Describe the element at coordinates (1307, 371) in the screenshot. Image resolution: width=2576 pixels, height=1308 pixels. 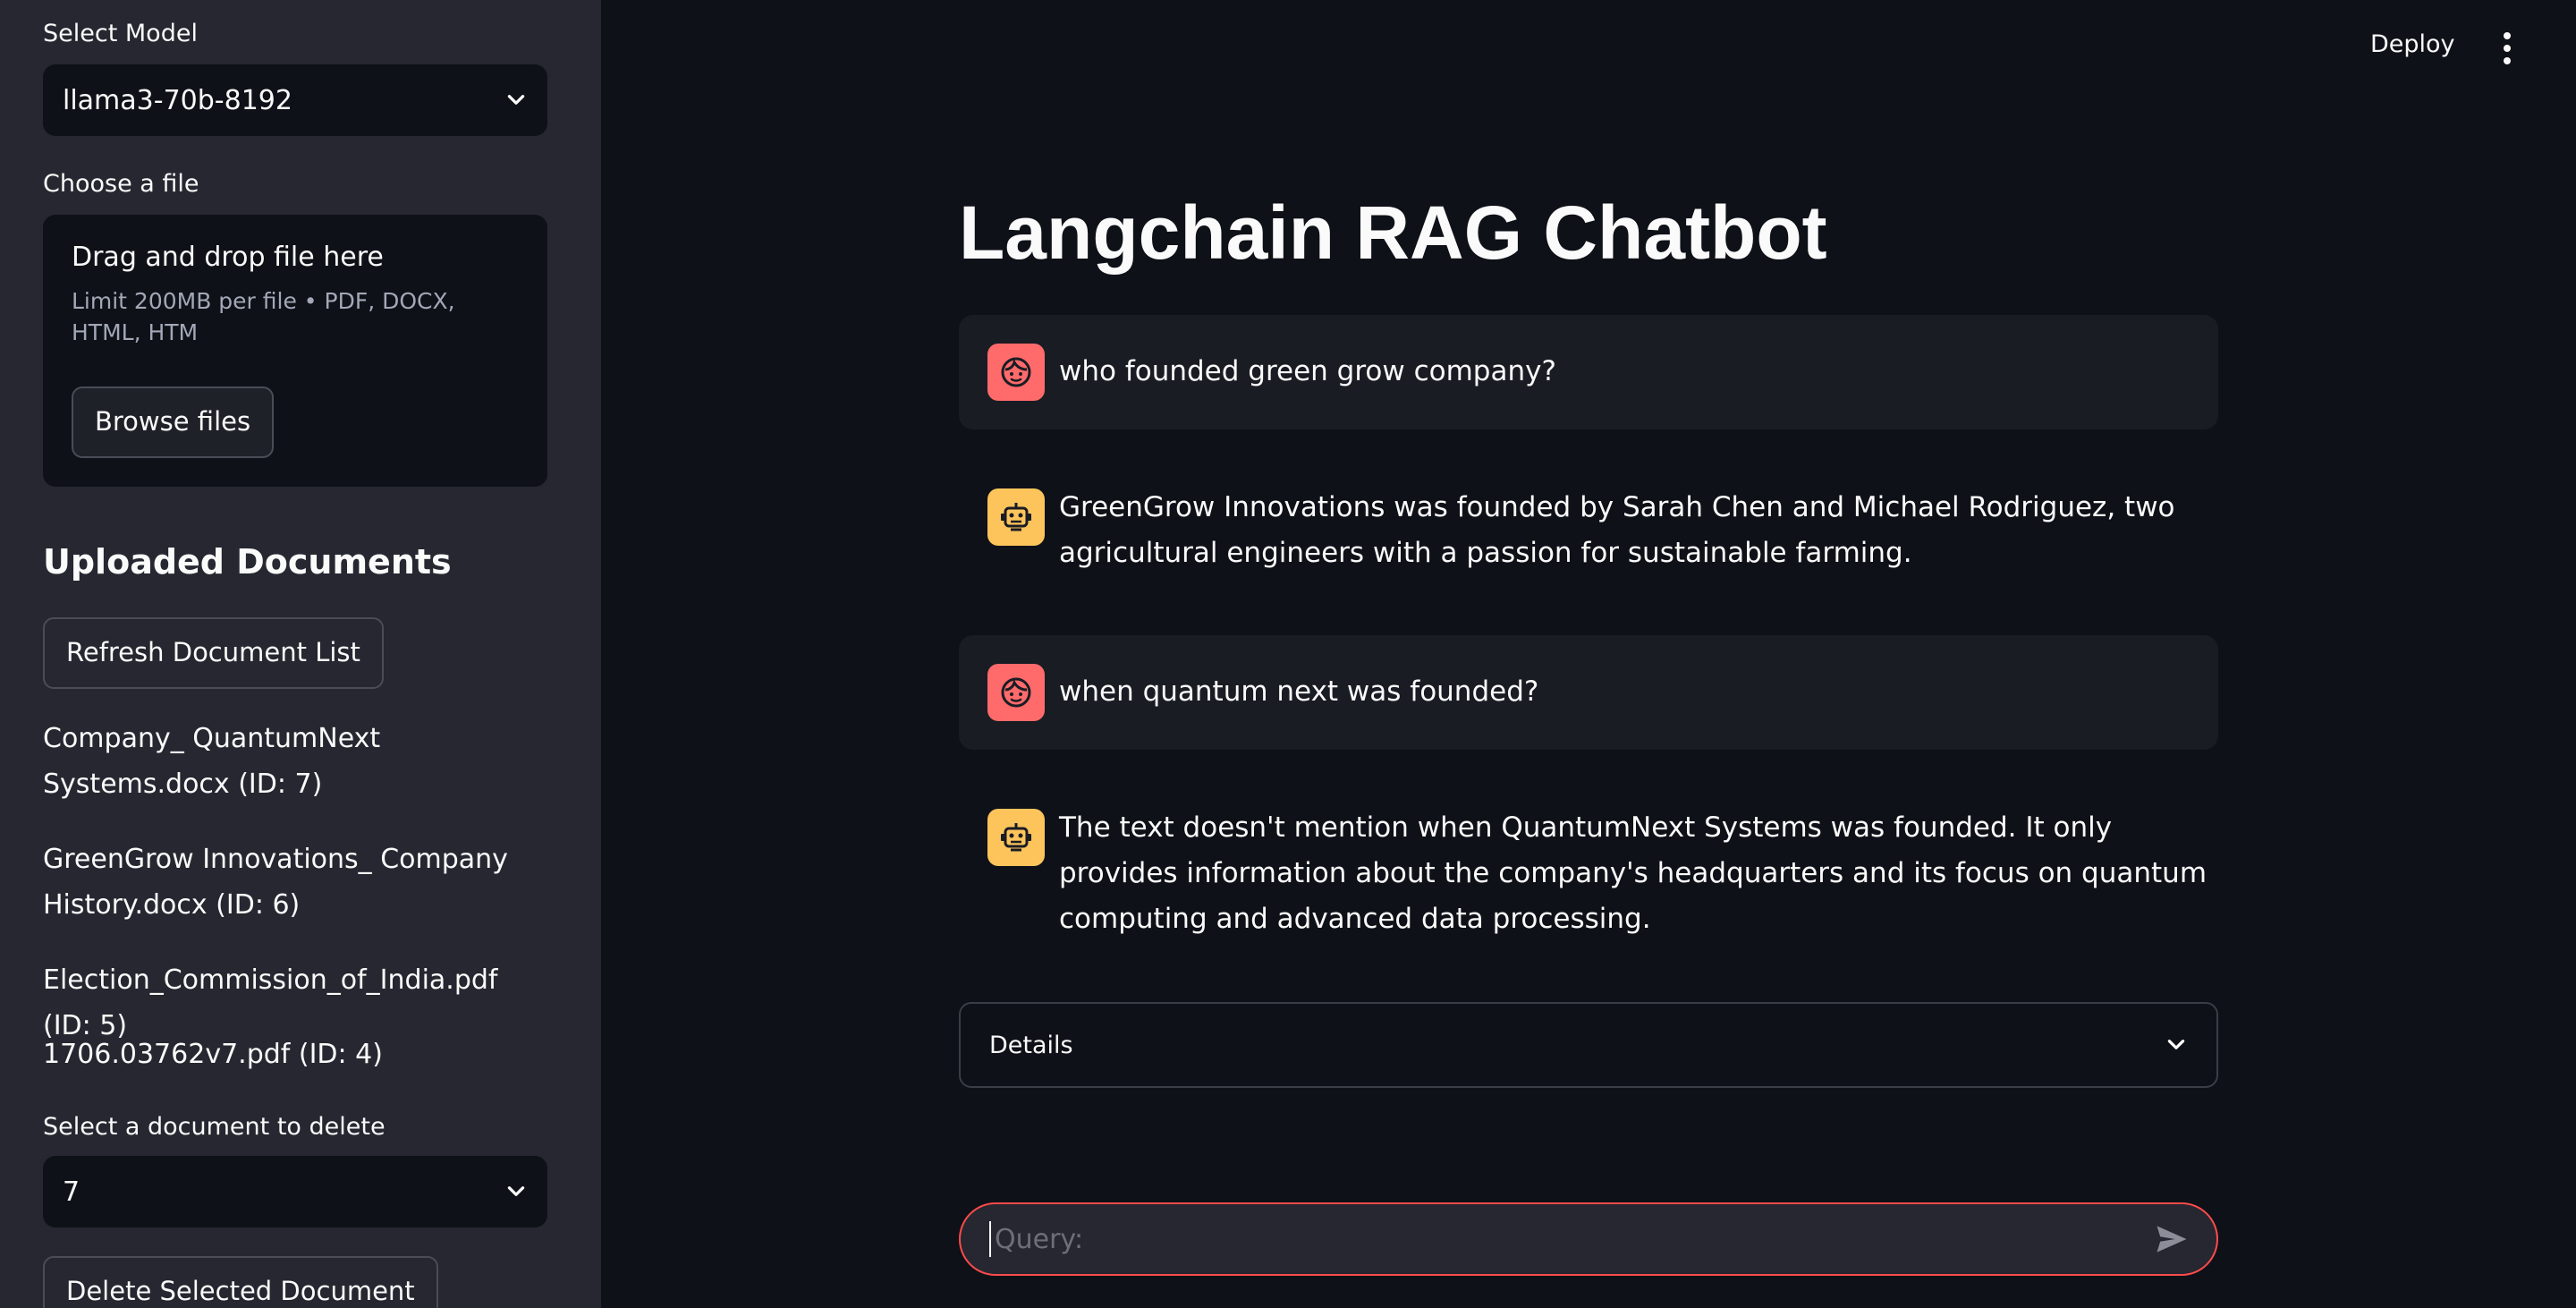
I see `message-text: who founded green grow company?` at that location.